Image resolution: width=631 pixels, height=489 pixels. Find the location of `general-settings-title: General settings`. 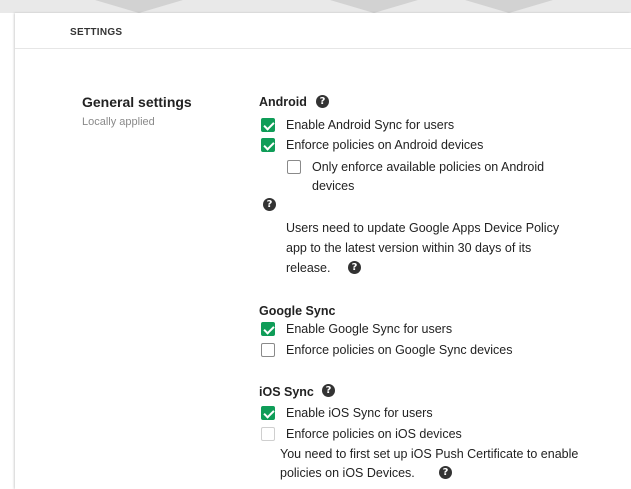

general-settings-title: General settings is located at coordinates (137, 102).